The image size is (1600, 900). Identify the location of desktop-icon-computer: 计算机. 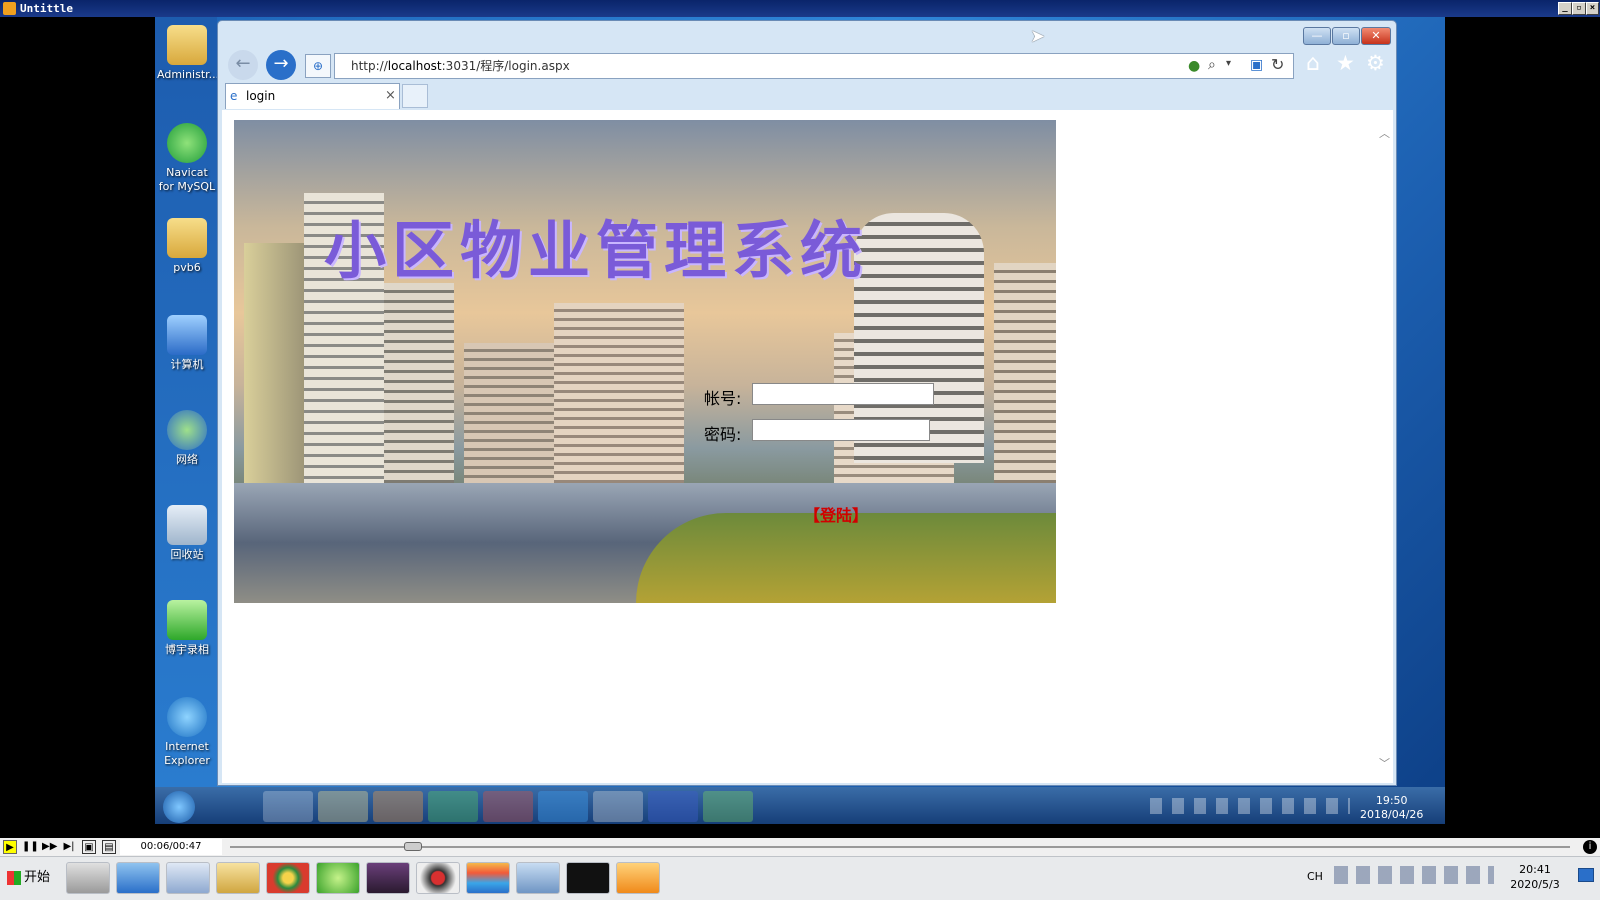
(187, 343).